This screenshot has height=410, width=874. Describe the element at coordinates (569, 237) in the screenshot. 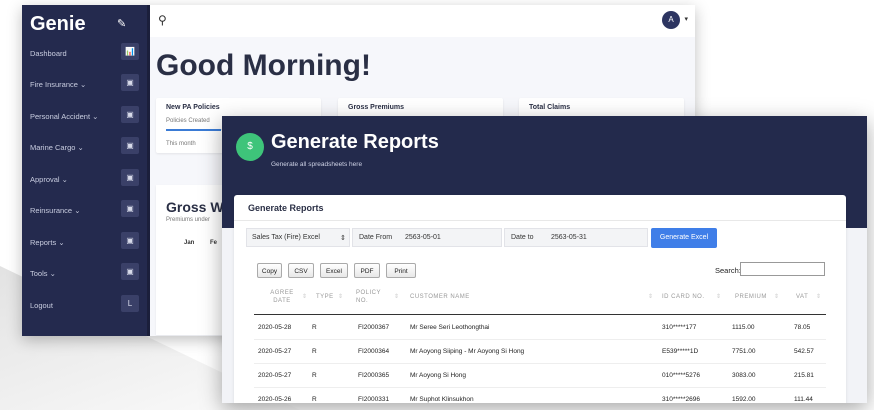

I see `date-to-value: 2563-05-31` at that location.